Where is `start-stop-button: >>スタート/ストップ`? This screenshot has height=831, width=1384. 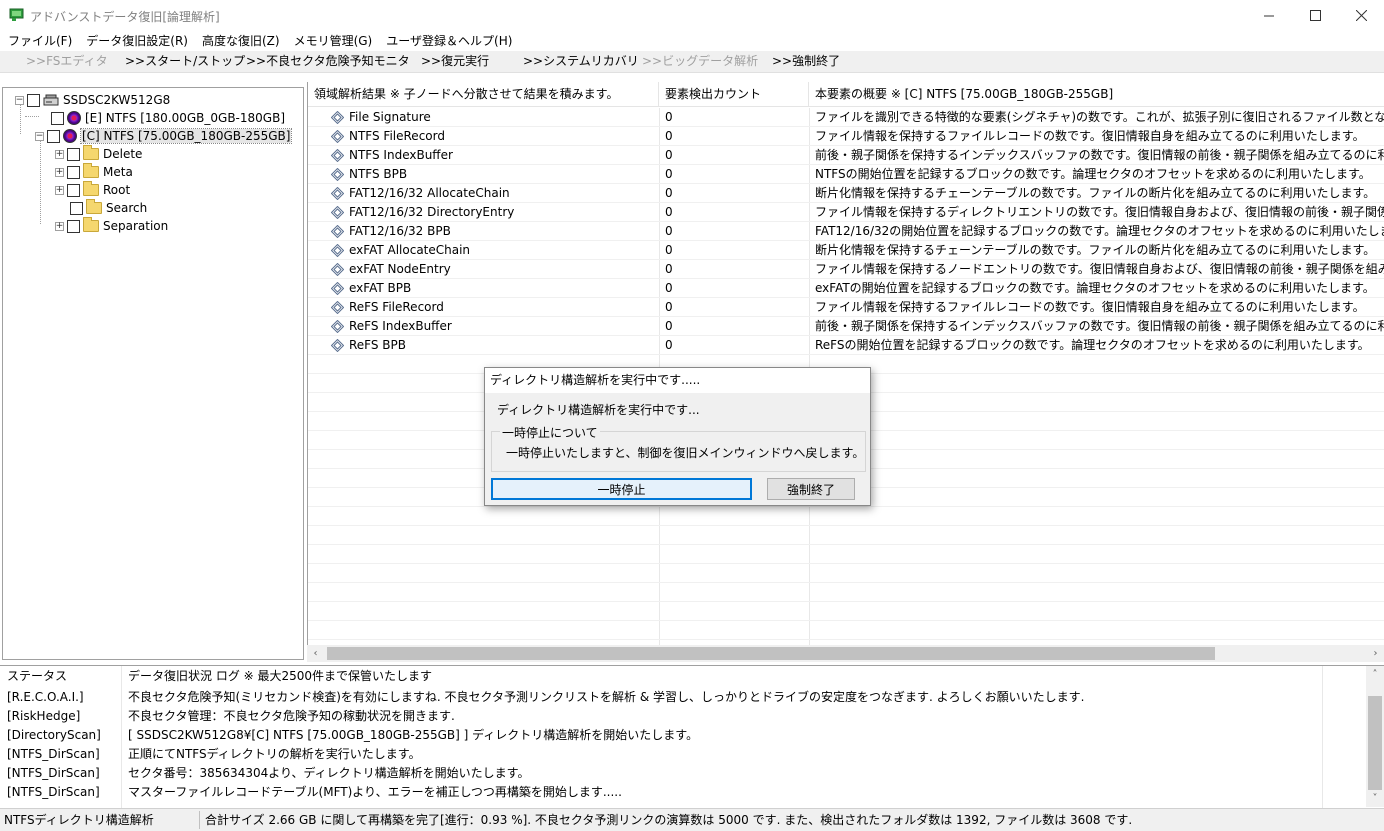 start-stop-button: >>スタート/ストップ is located at coordinates (185, 62).